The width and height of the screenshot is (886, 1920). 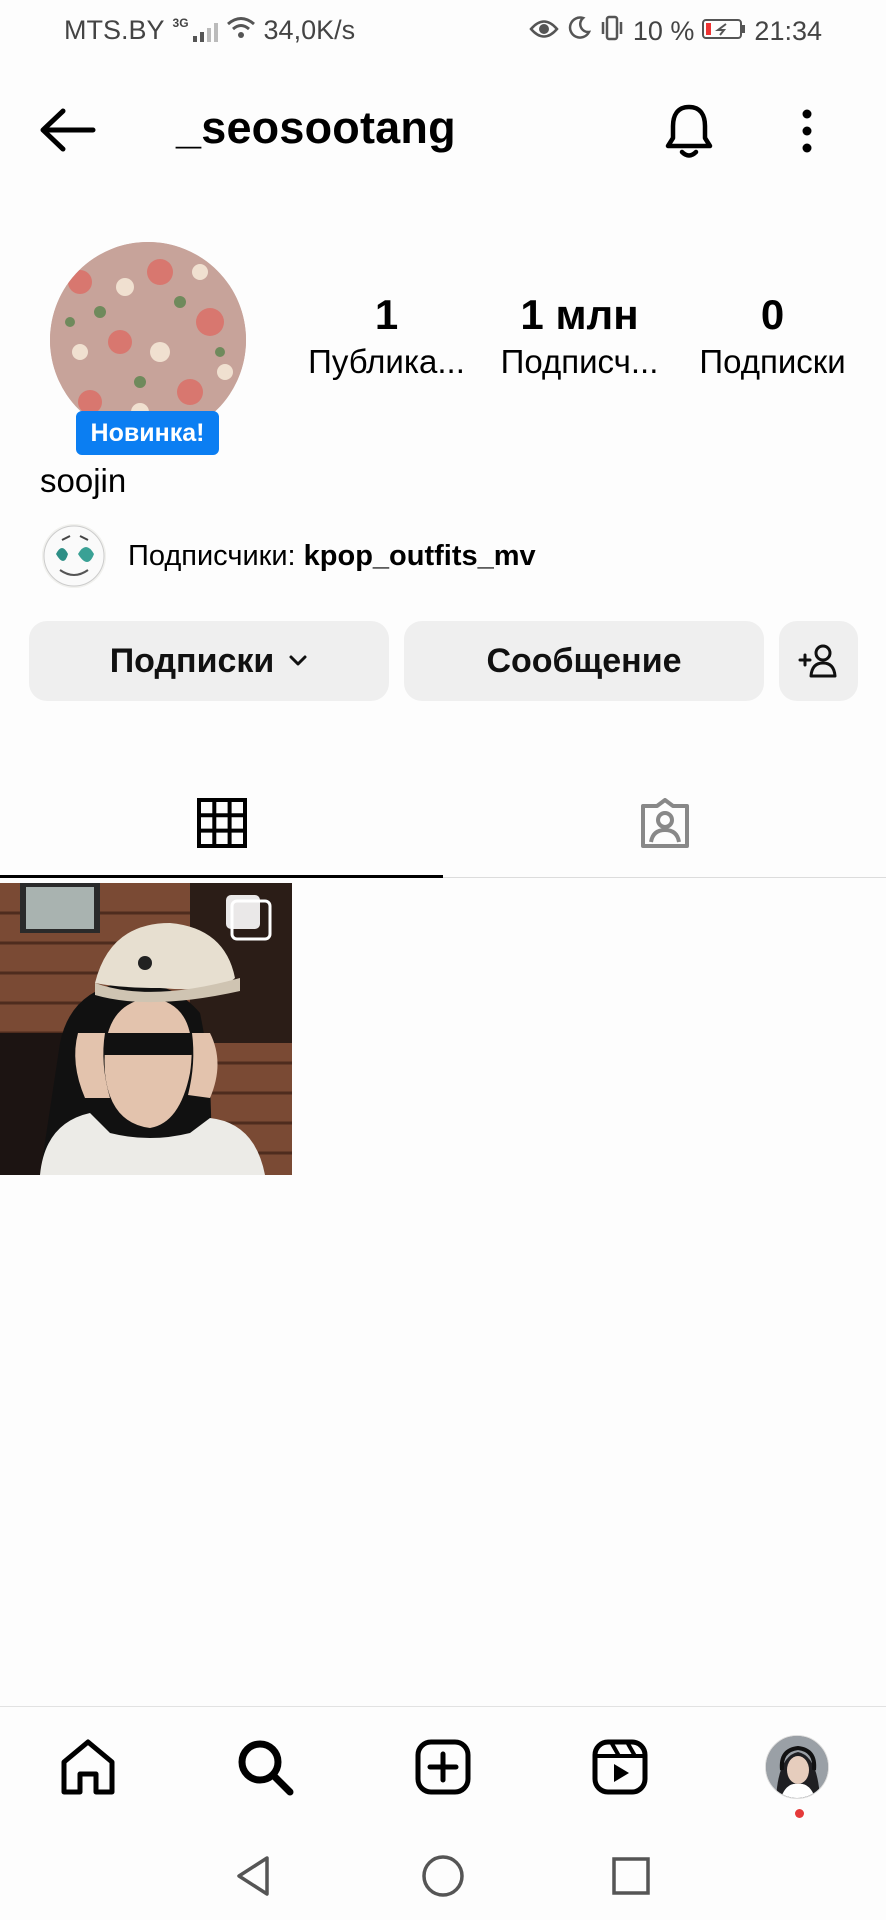 What do you see at coordinates (192, 660) in the screenshot?
I see `following-label: Подписки` at bounding box center [192, 660].